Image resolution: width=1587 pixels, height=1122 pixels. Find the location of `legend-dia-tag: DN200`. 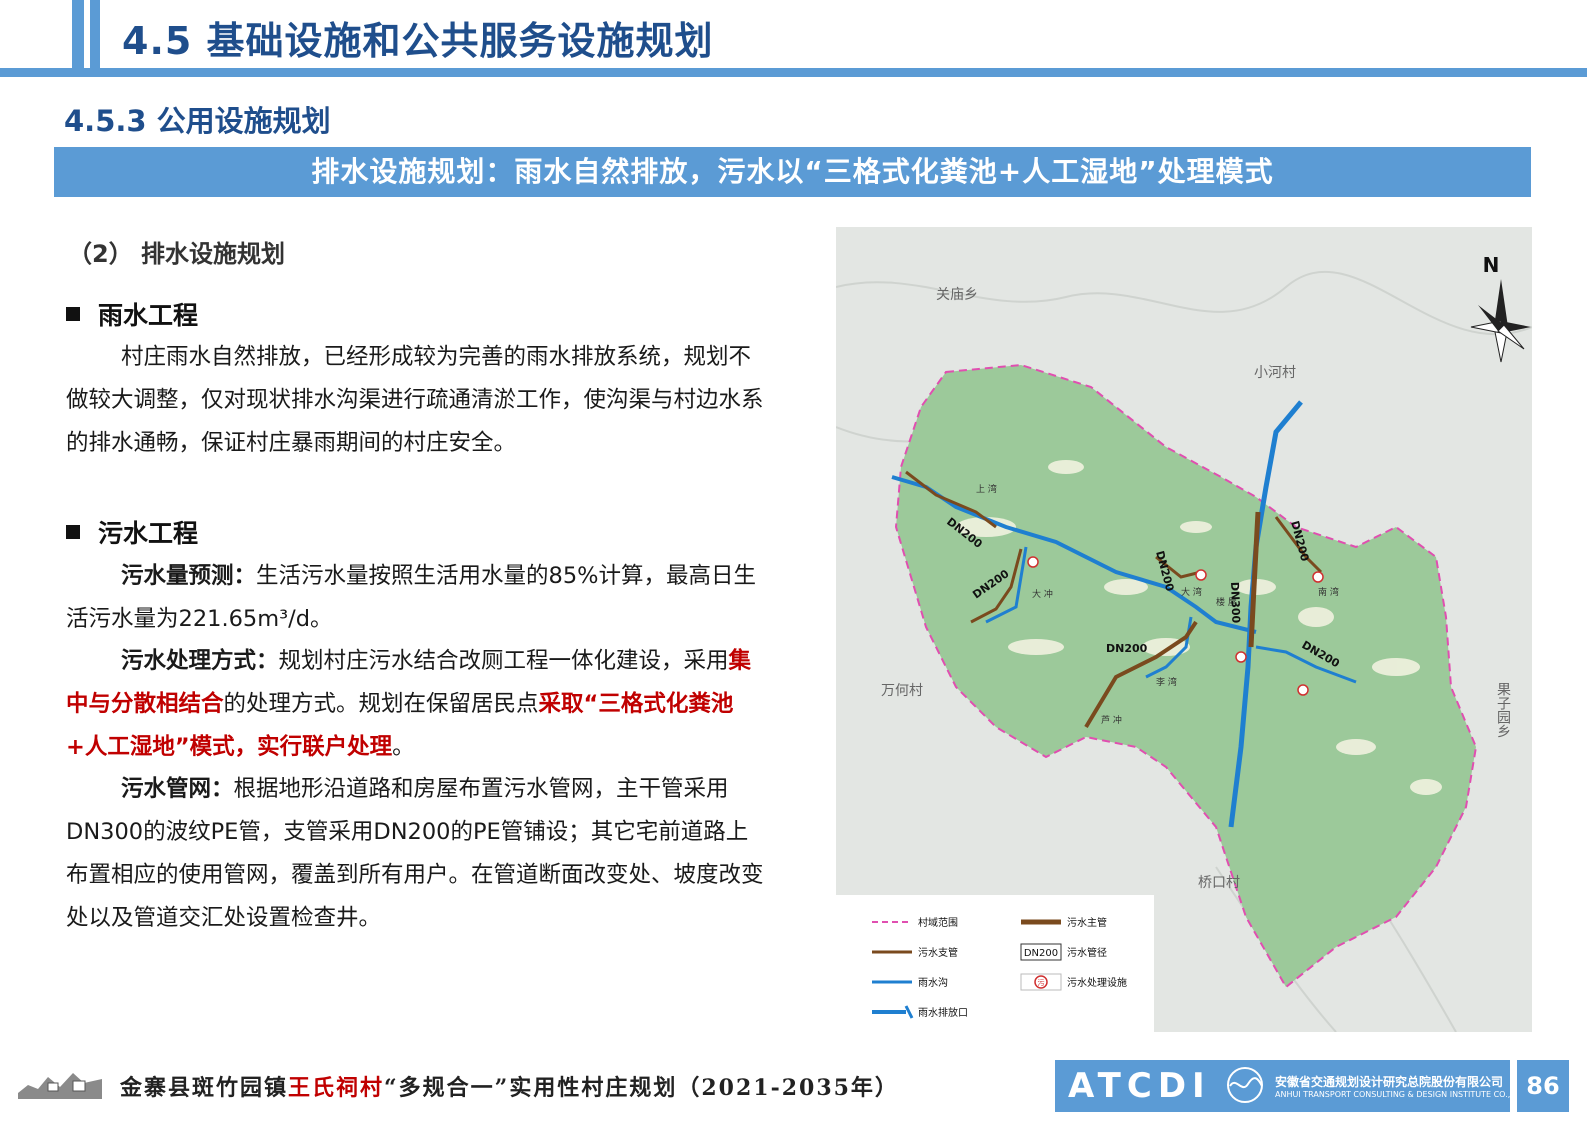

legend-dia-tag: DN200 is located at coordinates (1041, 953).